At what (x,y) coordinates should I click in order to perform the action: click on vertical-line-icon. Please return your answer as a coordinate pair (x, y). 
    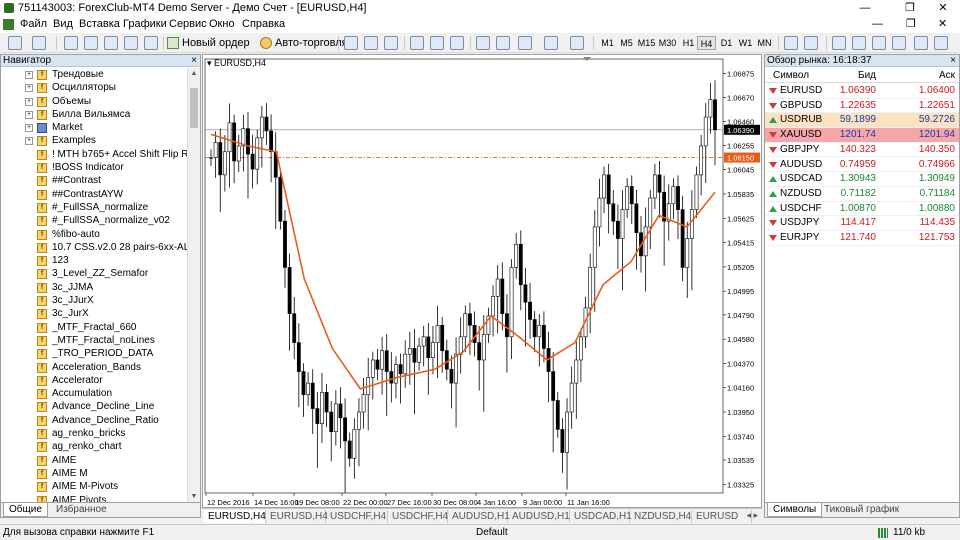
    Looking at the image, I should click on (839, 43).